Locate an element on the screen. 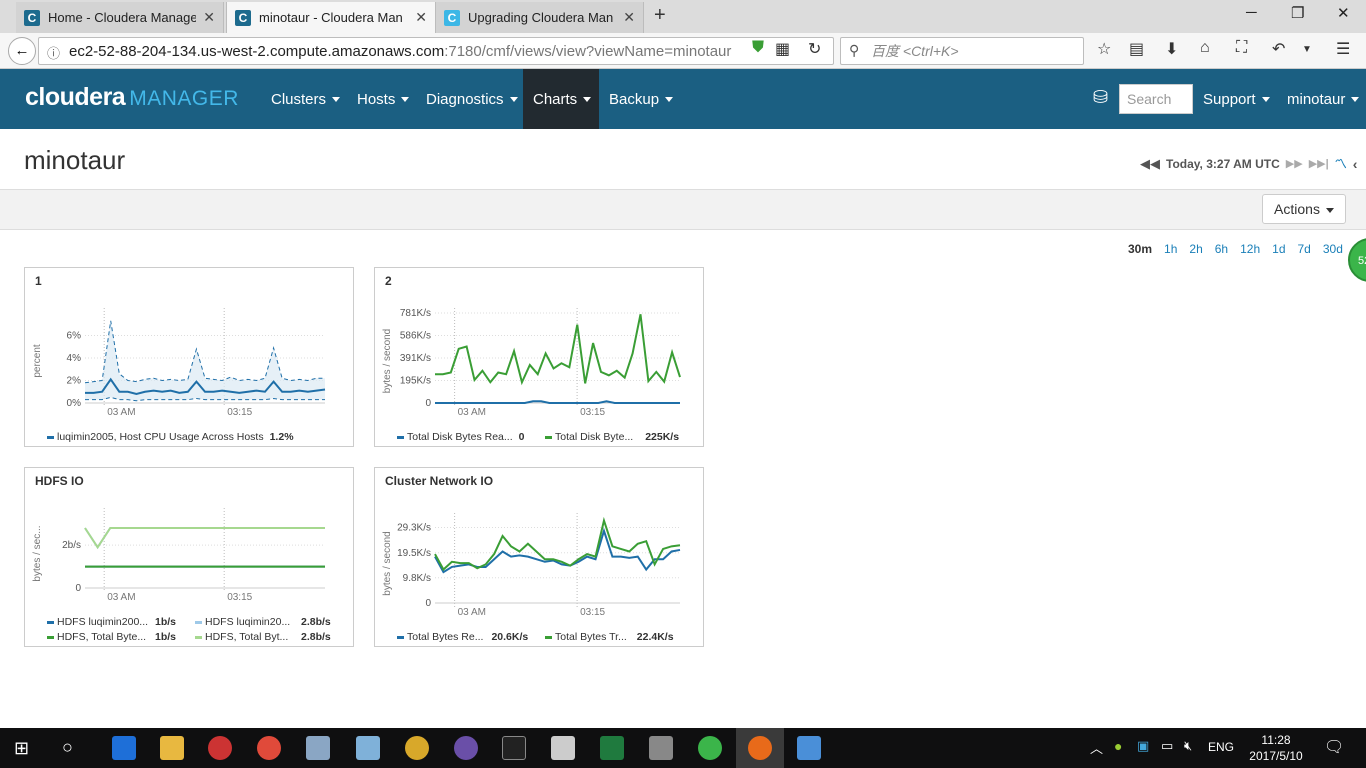 Image resolution: width=1366 pixels, height=768 pixels. legend-entry: HDFS, Total Byt... 2.8b/s is located at coordinates (263, 637).